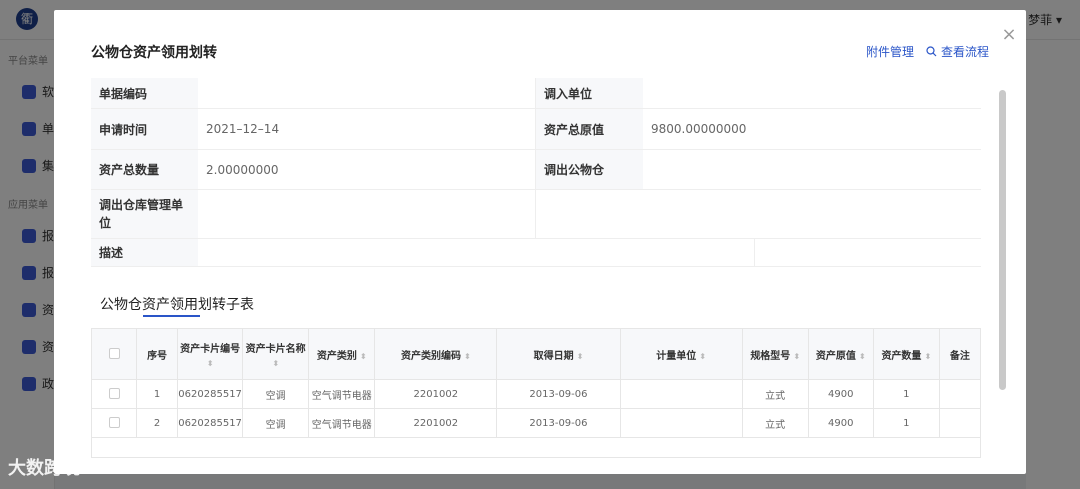  What do you see at coordinates (840, 354) in the screenshot?
I see `col-header: 资产原值 ⬍` at bounding box center [840, 354].